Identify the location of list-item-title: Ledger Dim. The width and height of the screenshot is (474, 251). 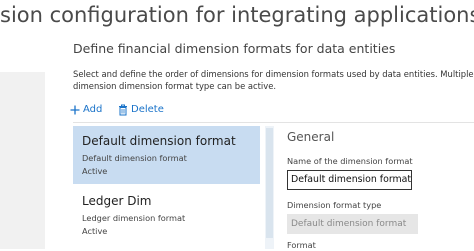
(117, 201).